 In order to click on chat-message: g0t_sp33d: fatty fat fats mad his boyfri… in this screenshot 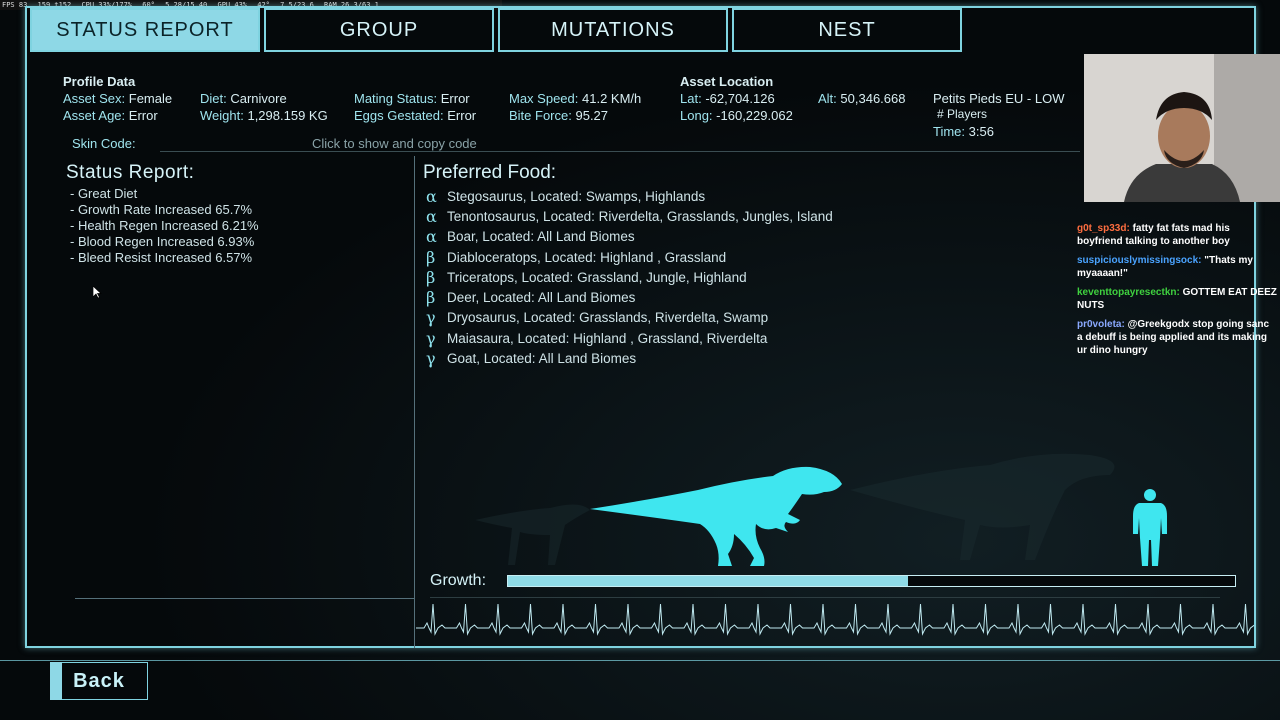, I will do `click(1177, 235)`.